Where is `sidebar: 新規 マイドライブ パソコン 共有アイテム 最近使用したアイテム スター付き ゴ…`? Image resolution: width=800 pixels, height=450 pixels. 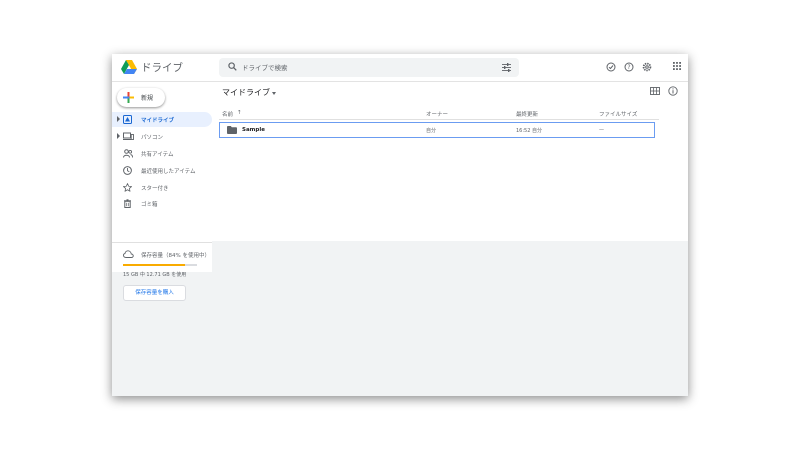
sidebar: 新規 マイドライブ パソコン 共有アイテム 最近使用したアイテム スター付き ゴ… is located at coordinates (162, 191).